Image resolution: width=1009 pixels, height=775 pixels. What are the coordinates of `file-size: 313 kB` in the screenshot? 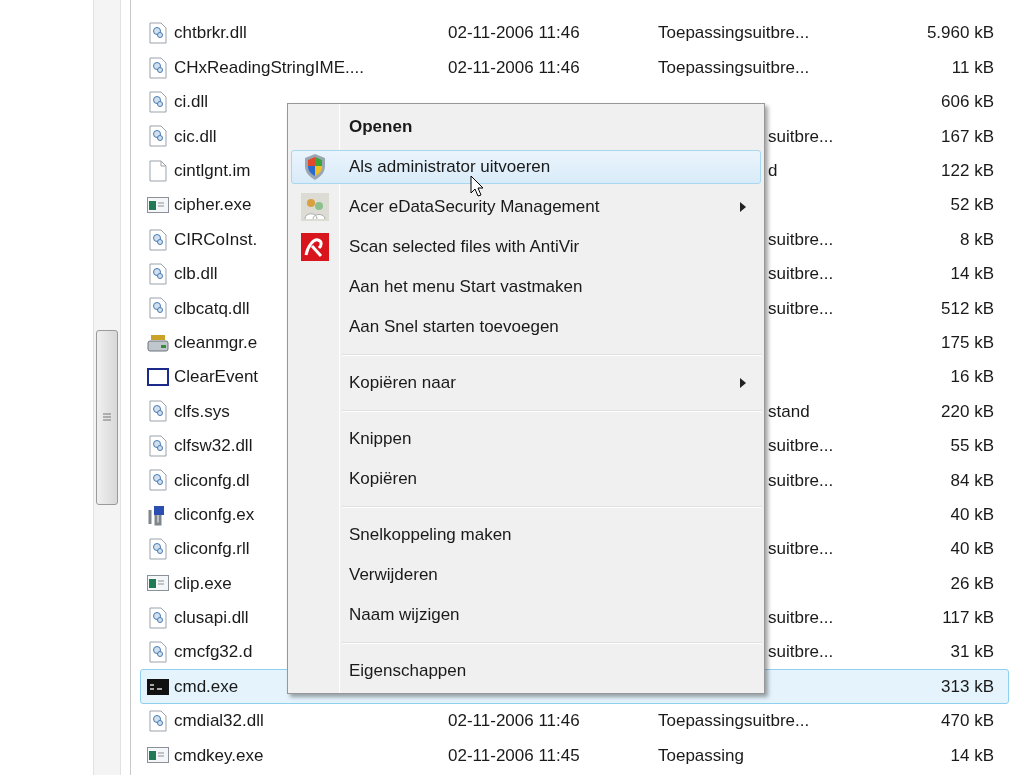 It's located at (967, 686).